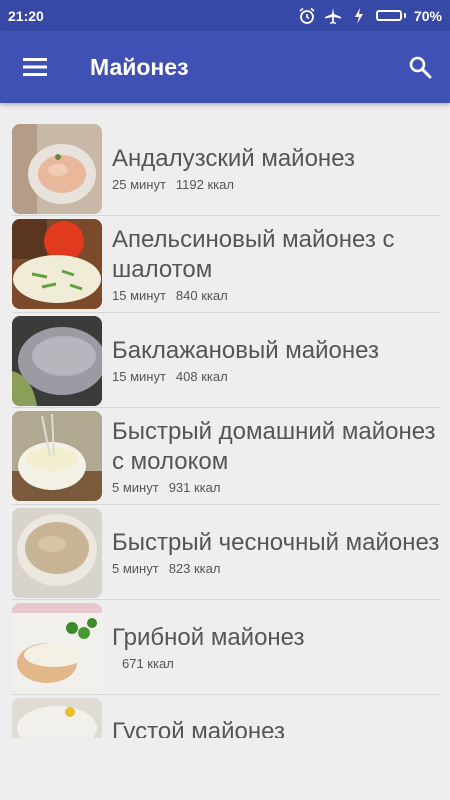  What do you see at coordinates (245, 350) in the screenshot?
I see `recipe-title: Баклажановый майонез` at bounding box center [245, 350].